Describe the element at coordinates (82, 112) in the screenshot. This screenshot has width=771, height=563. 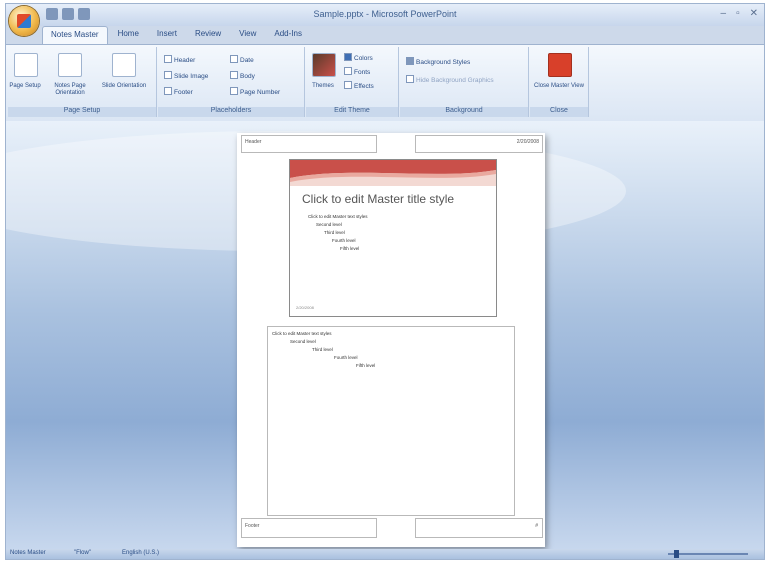
I see `page-setup-group-label: Page Setup` at that location.